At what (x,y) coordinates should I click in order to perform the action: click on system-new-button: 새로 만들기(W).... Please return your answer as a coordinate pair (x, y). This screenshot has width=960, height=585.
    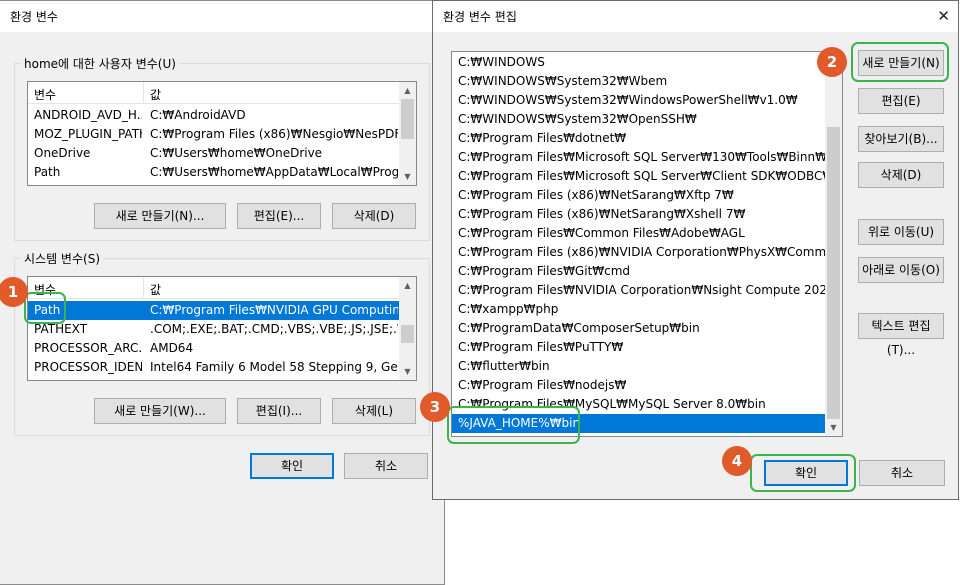
    Looking at the image, I should click on (160, 411).